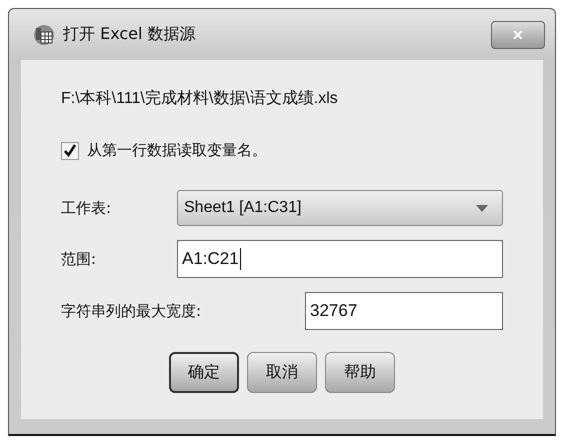 This screenshot has height=441, width=563. I want to click on worksheet-dropdown: Sheet1 [A1:C31], so click(340, 208).